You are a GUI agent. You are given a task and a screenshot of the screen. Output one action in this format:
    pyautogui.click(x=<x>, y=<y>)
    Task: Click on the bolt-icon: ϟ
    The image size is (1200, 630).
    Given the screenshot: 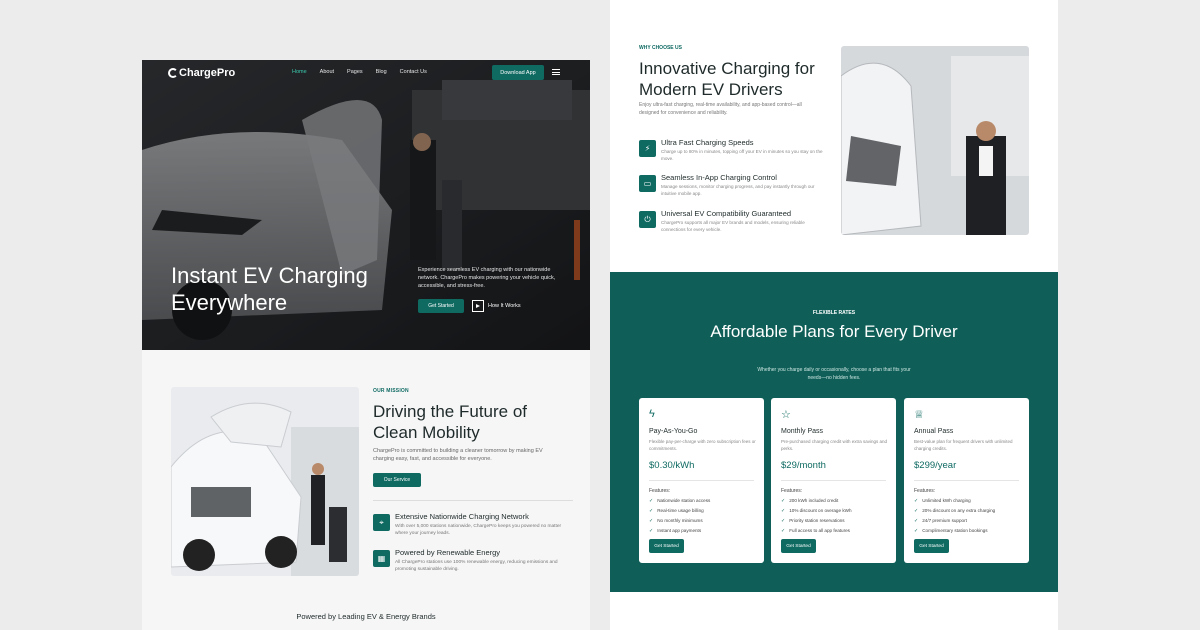 What is the action you would take?
    pyautogui.click(x=652, y=414)
    